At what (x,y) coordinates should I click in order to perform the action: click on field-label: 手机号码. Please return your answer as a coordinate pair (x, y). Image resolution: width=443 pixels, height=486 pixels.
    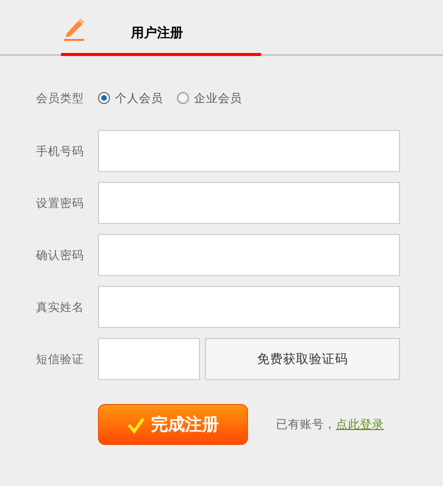
    Looking at the image, I should click on (60, 151).